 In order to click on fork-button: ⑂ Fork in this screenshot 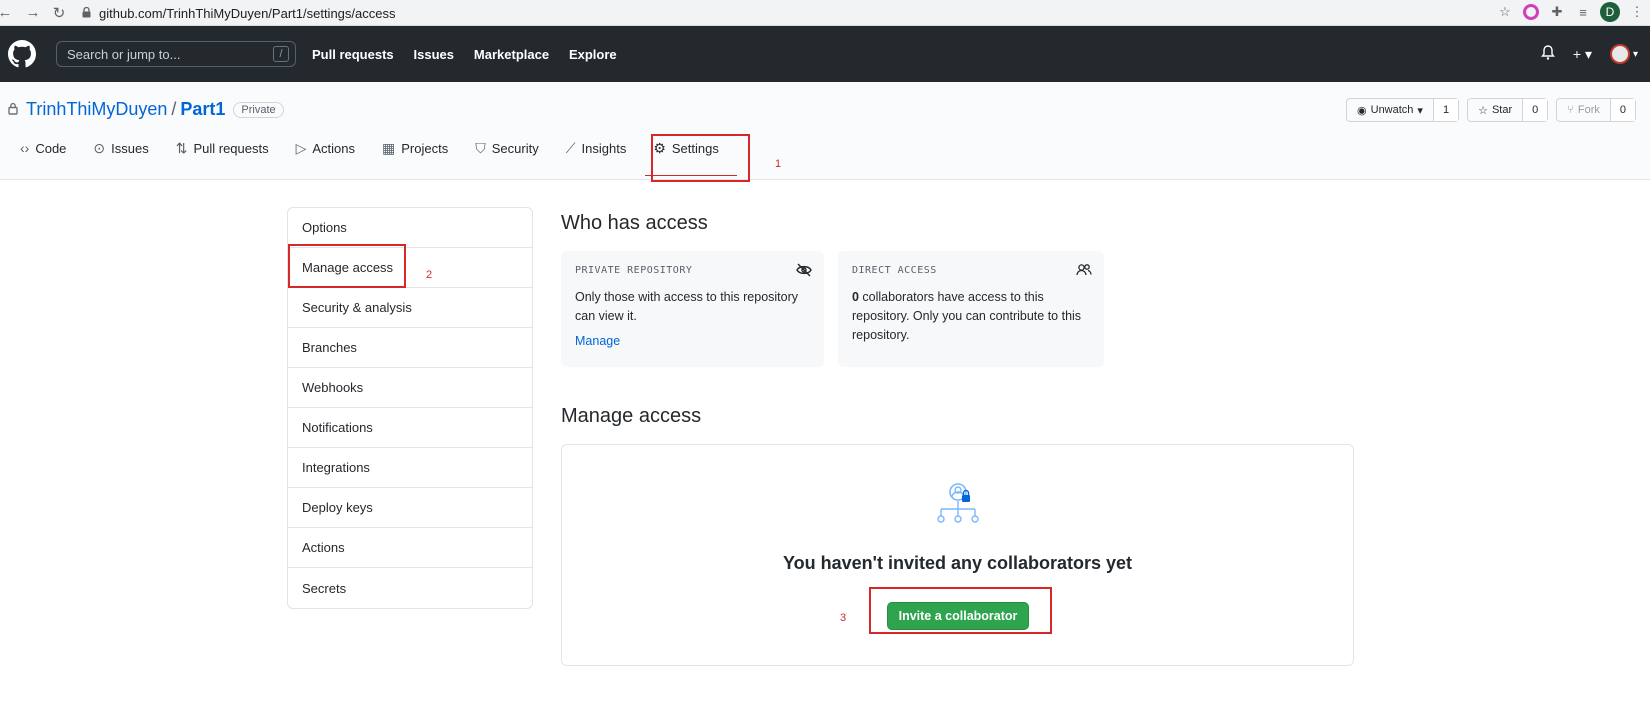, I will do `click(1583, 110)`.